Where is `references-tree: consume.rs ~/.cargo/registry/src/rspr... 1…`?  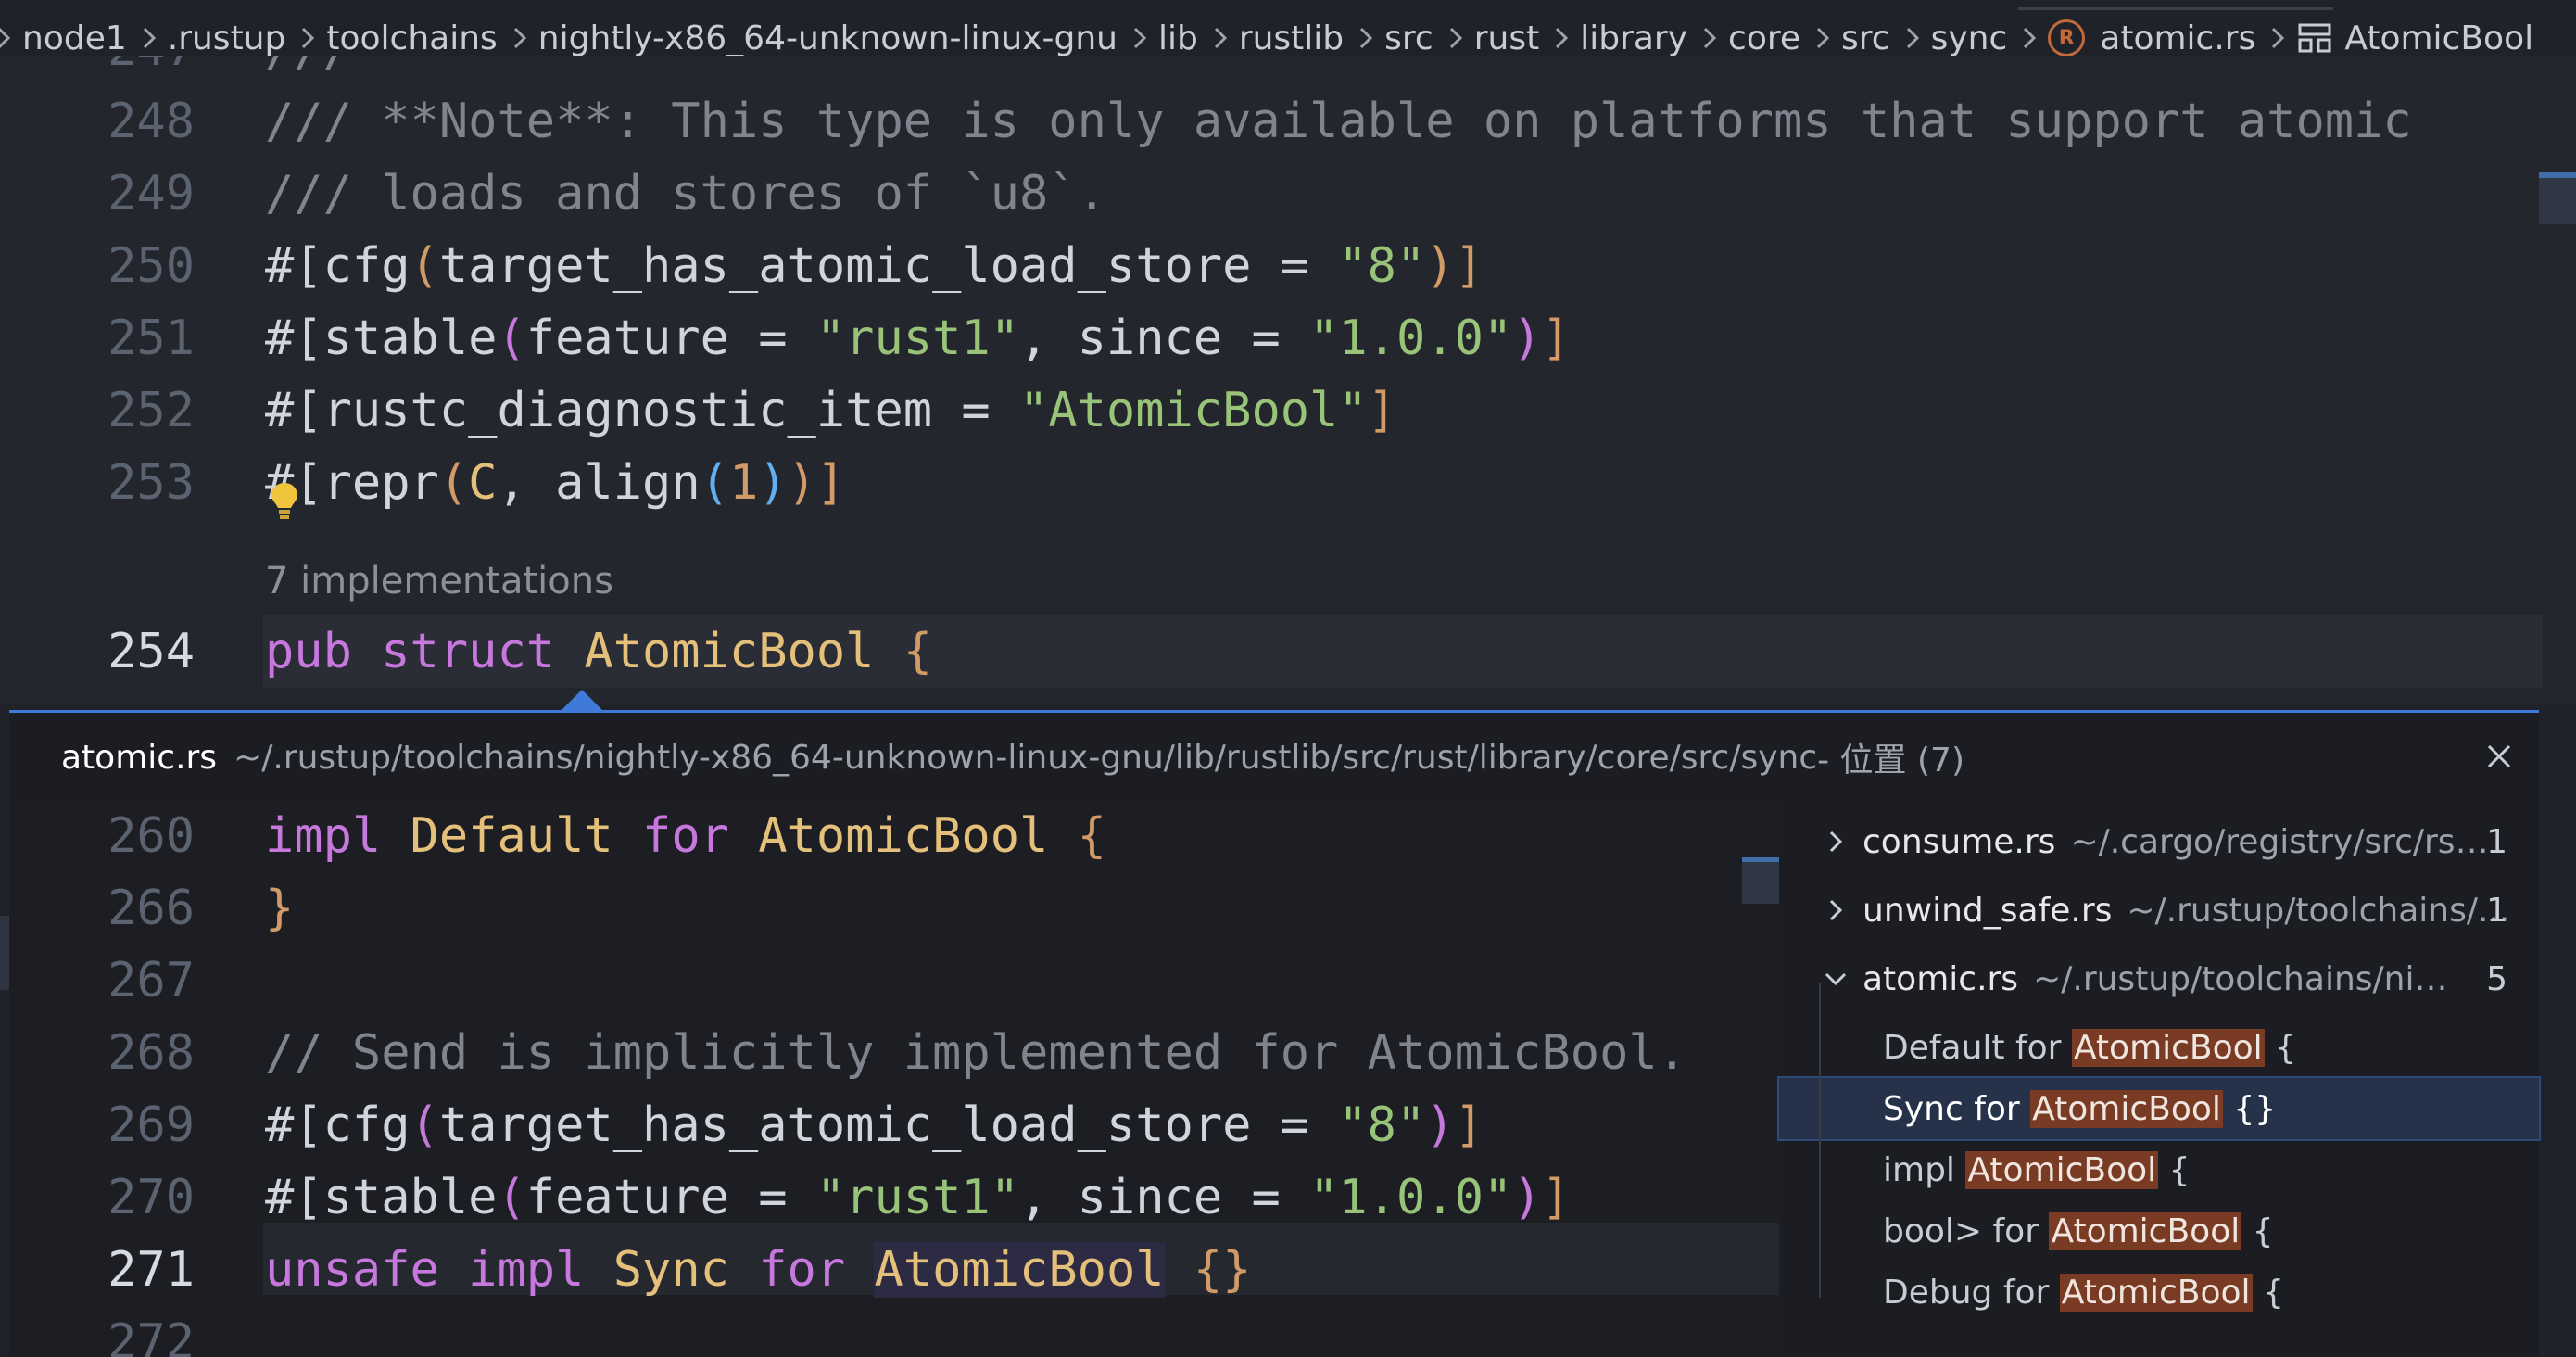
references-tree: consume.rs ~/.cargo/registry/src/rspr... 1… is located at coordinates (2159, 1079).